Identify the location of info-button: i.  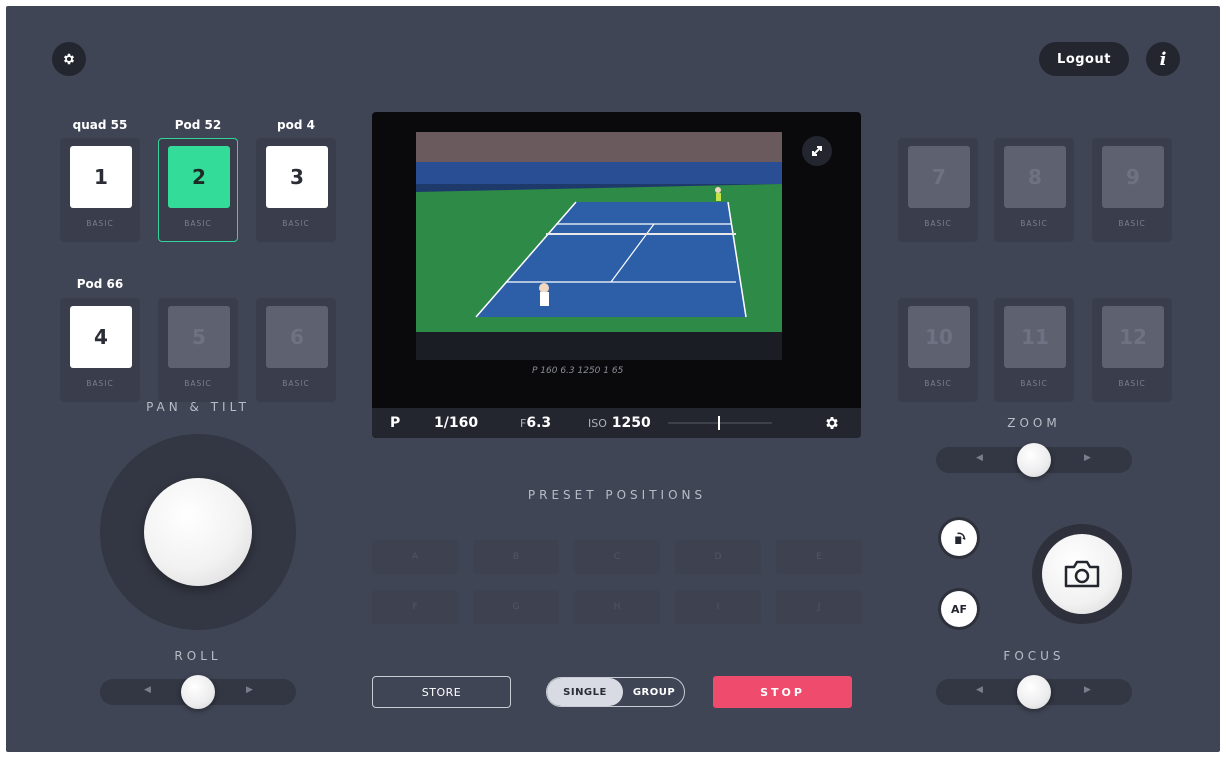
(1163, 59).